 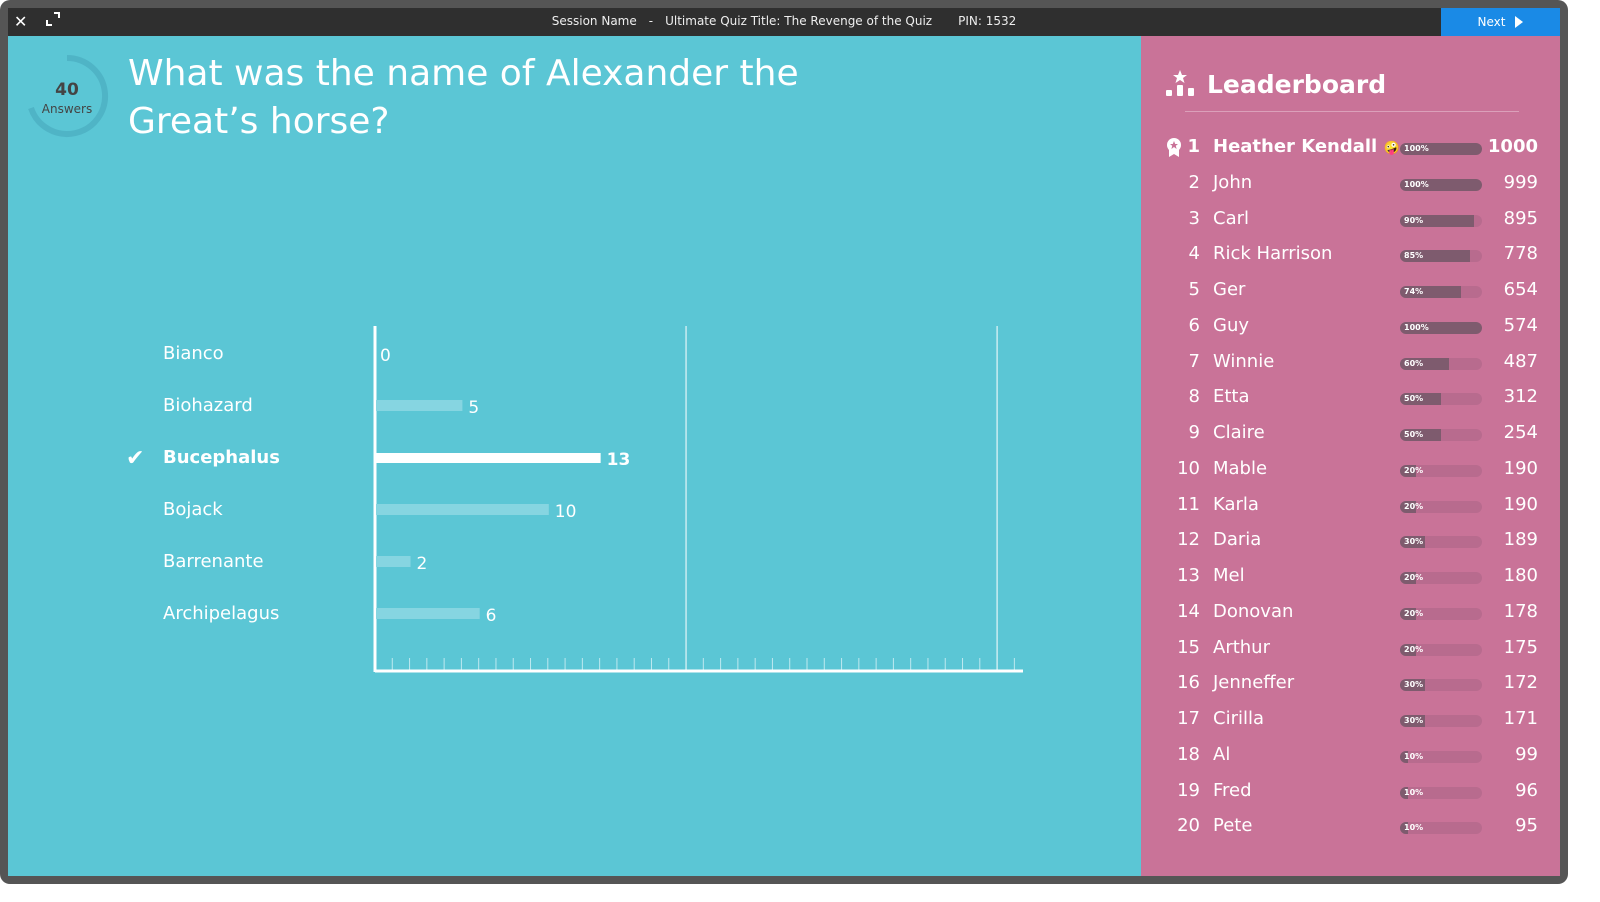 I want to click on player-name-text: Etta, so click(x=1231, y=397).